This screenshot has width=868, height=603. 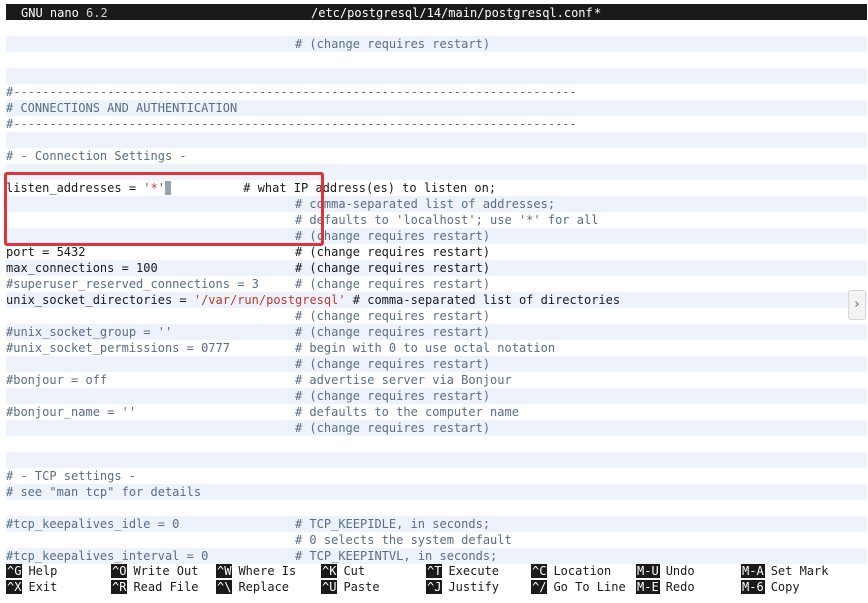 What do you see at coordinates (436, 492) in the screenshot?
I see `buffer-line: # see "man tcp" for details` at bounding box center [436, 492].